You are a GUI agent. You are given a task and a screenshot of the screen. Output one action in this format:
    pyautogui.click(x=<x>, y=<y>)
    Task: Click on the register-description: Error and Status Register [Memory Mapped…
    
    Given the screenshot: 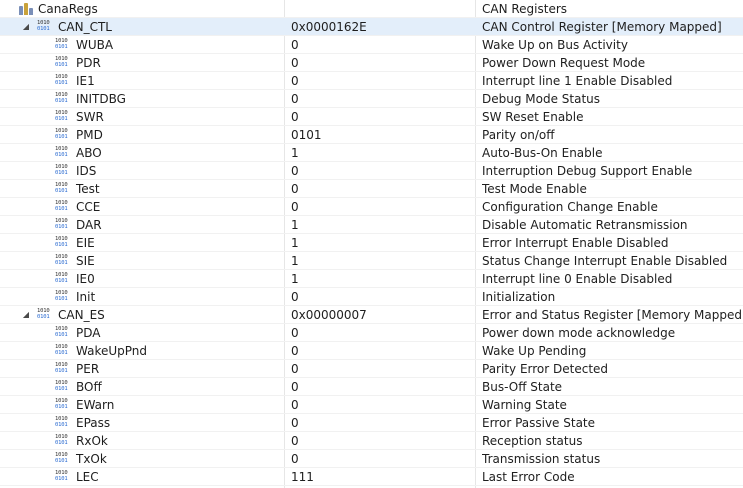 What is the action you would take?
    pyautogui.click(x=612, y=315)
    